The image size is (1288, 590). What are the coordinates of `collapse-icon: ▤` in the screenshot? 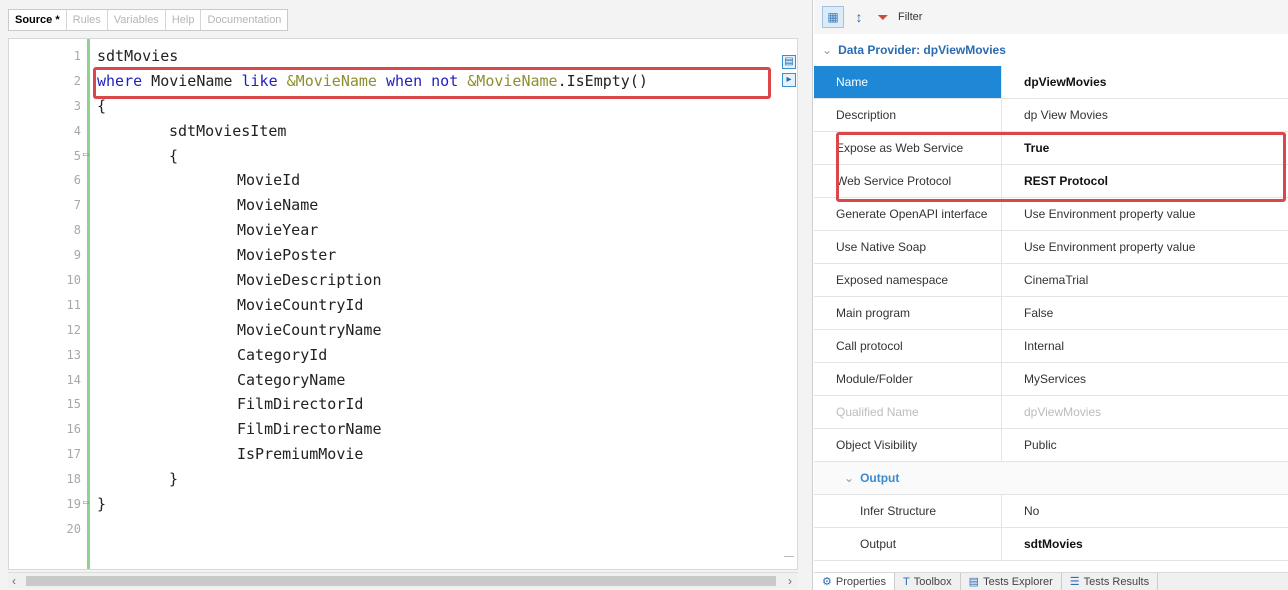 It's located at (789, 62).